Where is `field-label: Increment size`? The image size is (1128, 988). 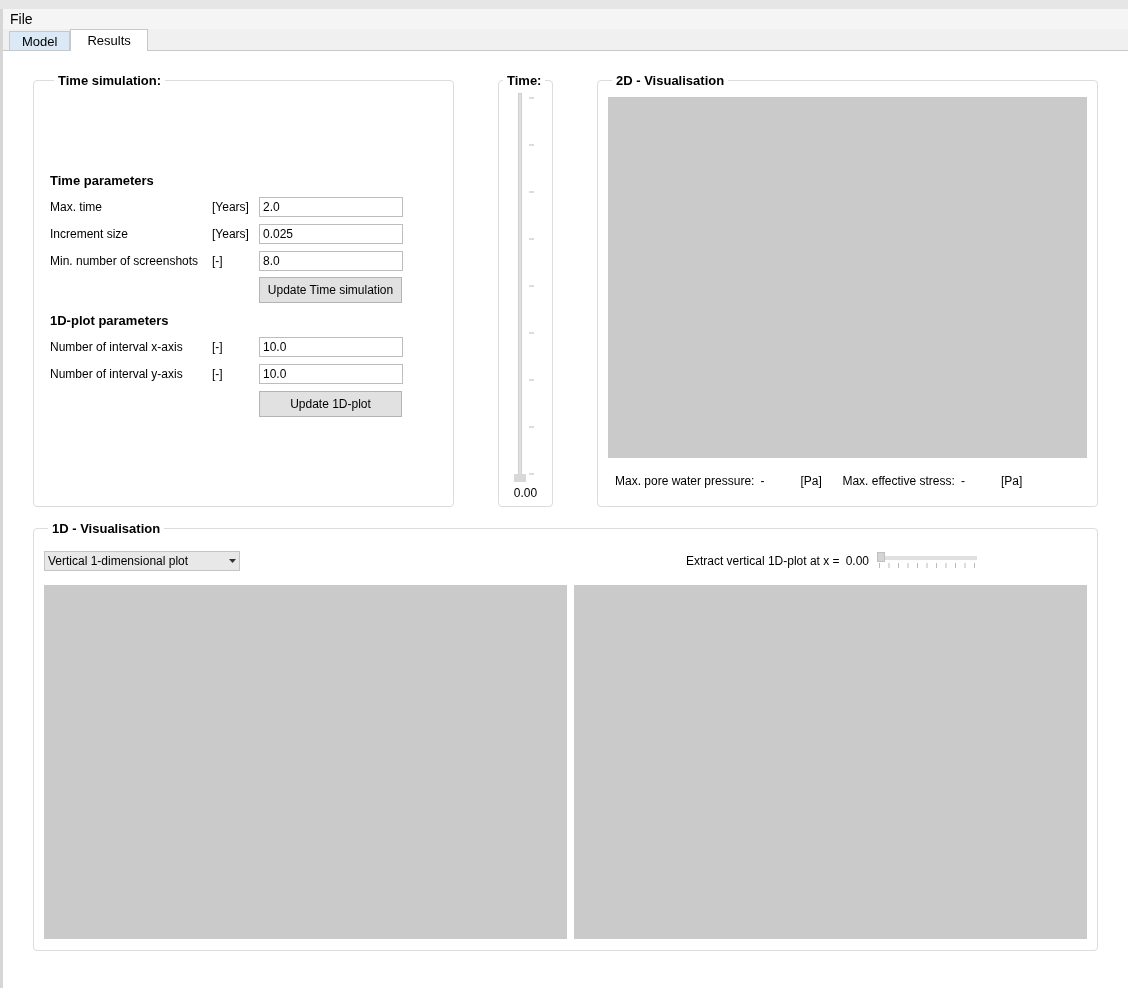
field-label: Increment size is located at coordinates (90, 234).